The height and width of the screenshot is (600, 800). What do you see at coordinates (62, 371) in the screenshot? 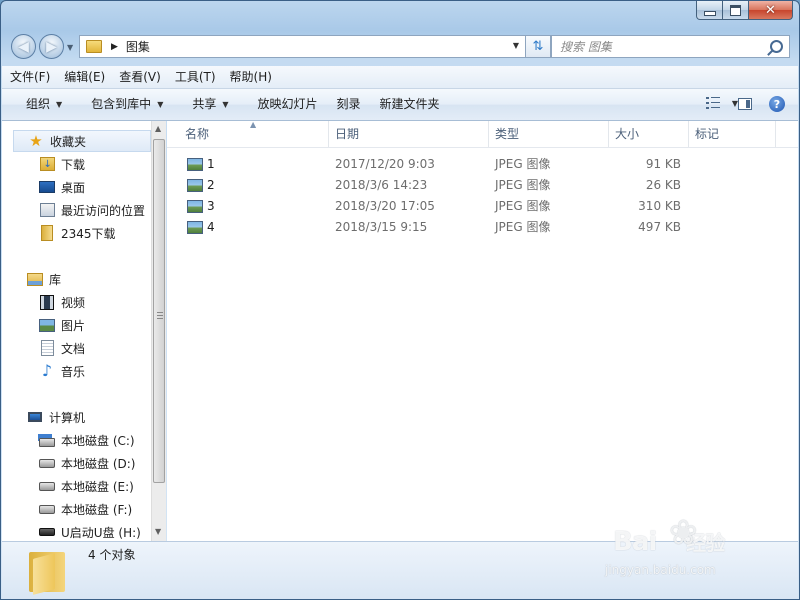
I see `nav-item-music: ♪ 音乐` at bounding box center [62, 371].